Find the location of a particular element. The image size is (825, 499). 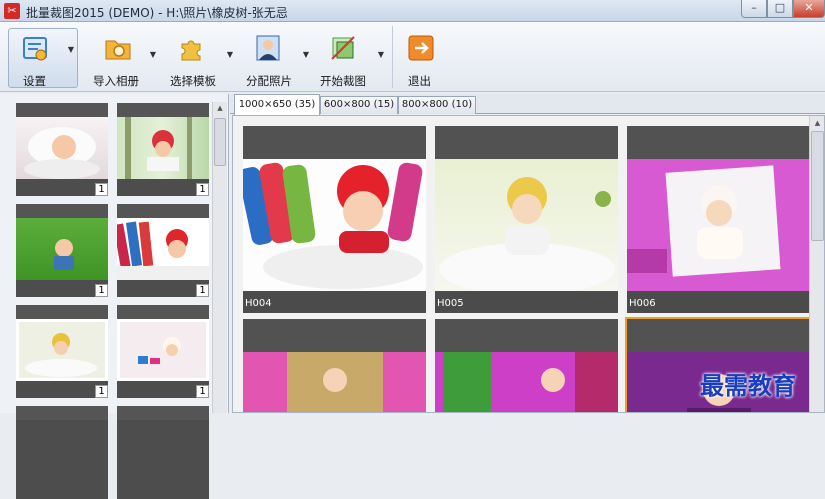

assign-photos-label: 分配照片 is located at coordinates (269, 81).